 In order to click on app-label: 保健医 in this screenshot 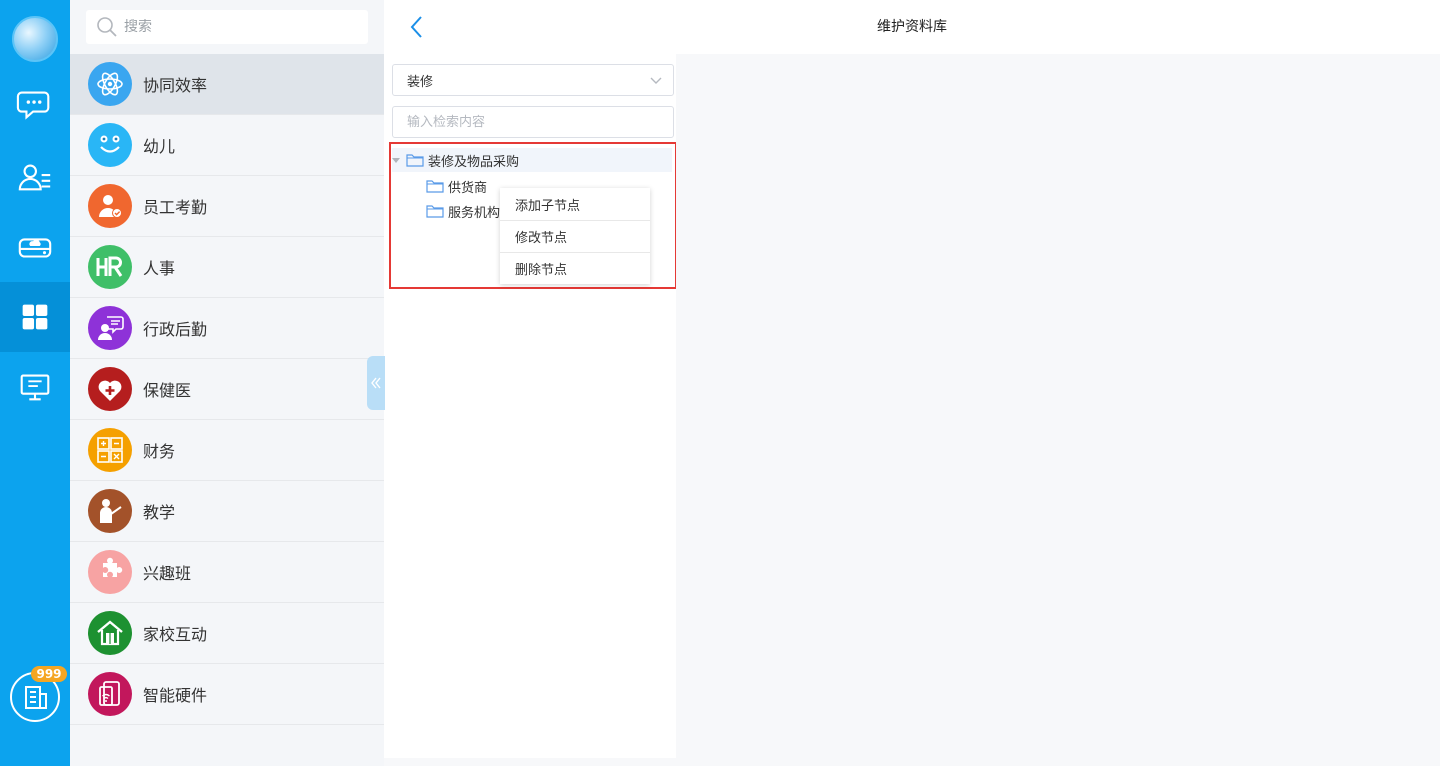, I will do `click(167, 390)`.